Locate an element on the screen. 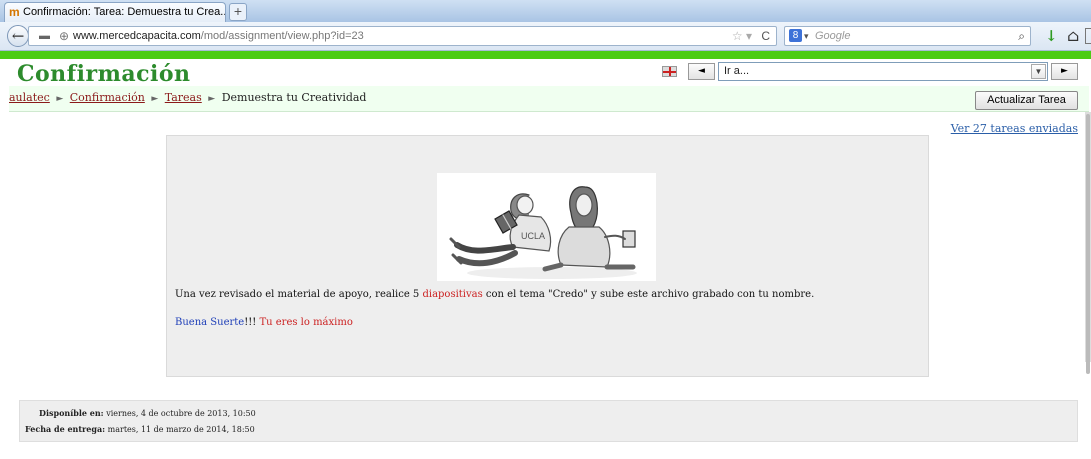  due-date-label: Fecha de entrega: is located at coordinates (65, 429).